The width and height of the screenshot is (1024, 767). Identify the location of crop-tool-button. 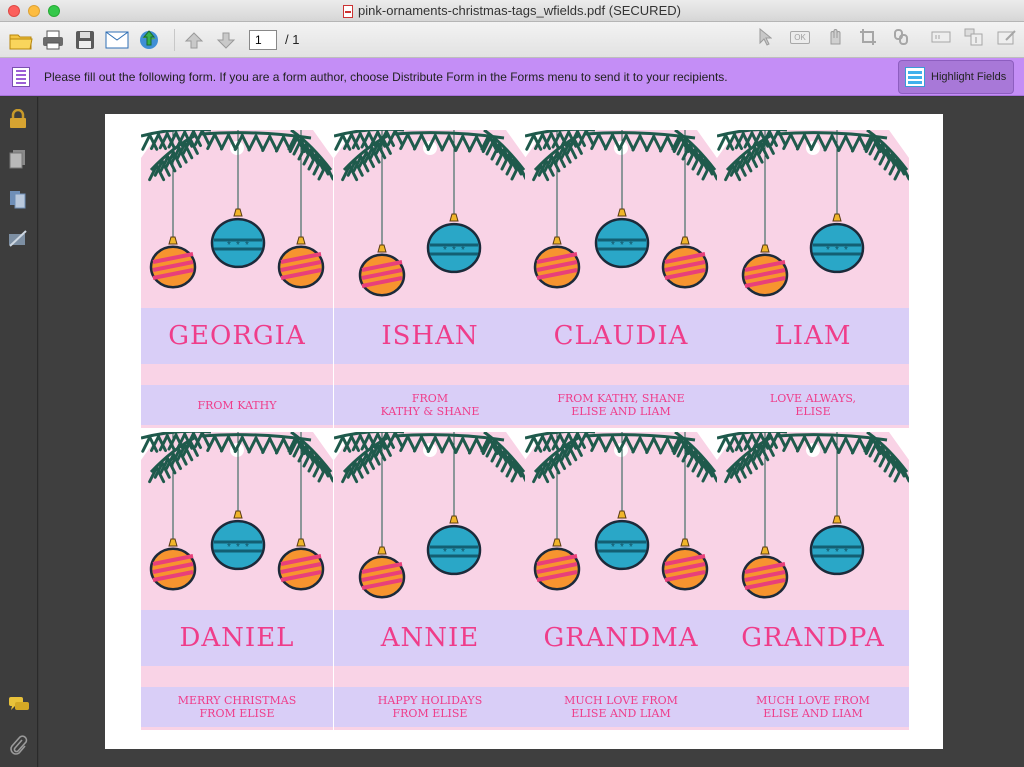
(868, 37).